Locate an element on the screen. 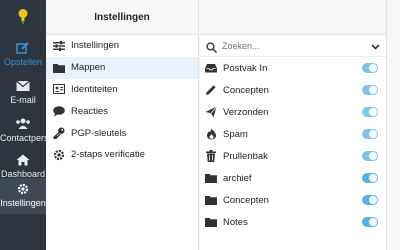 This screenshot has width=400, height=250. nav-label-contacts: Contactpersonen is located at coordinates (23, 138).